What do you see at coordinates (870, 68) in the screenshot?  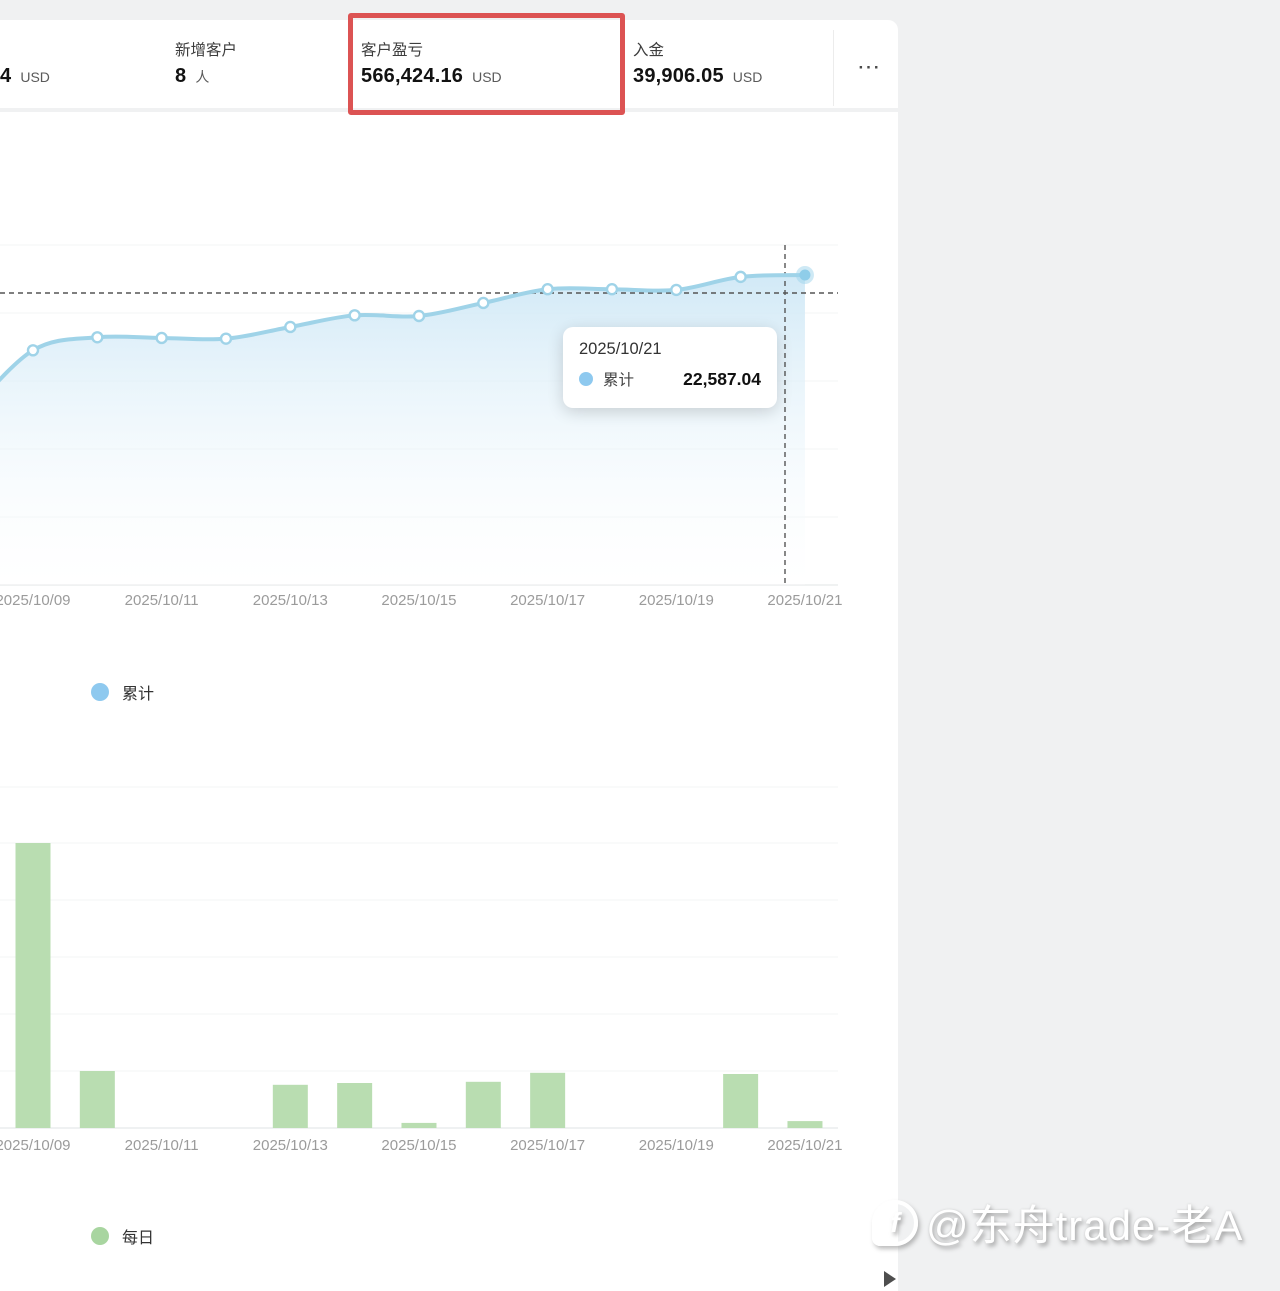 I see `more-options-button: ···` at bounding box center [870, 68].